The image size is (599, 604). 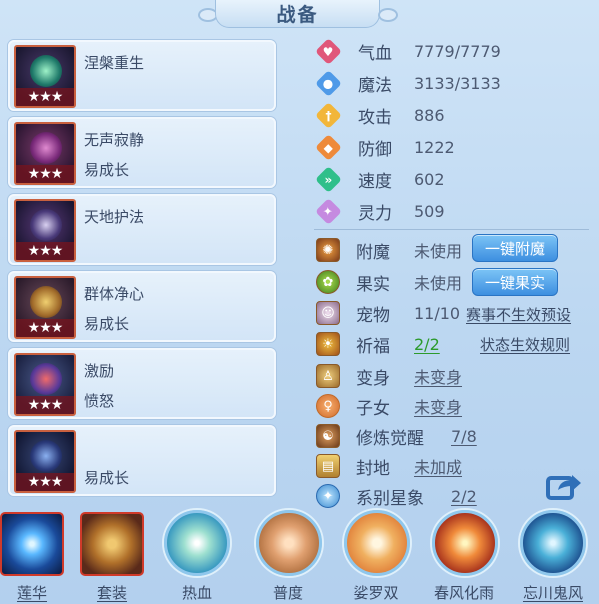 What do you see at coordinates (438, 406) in the screenshot?
I see `daughter-value: 未变身` at bounding box center [438, 406].